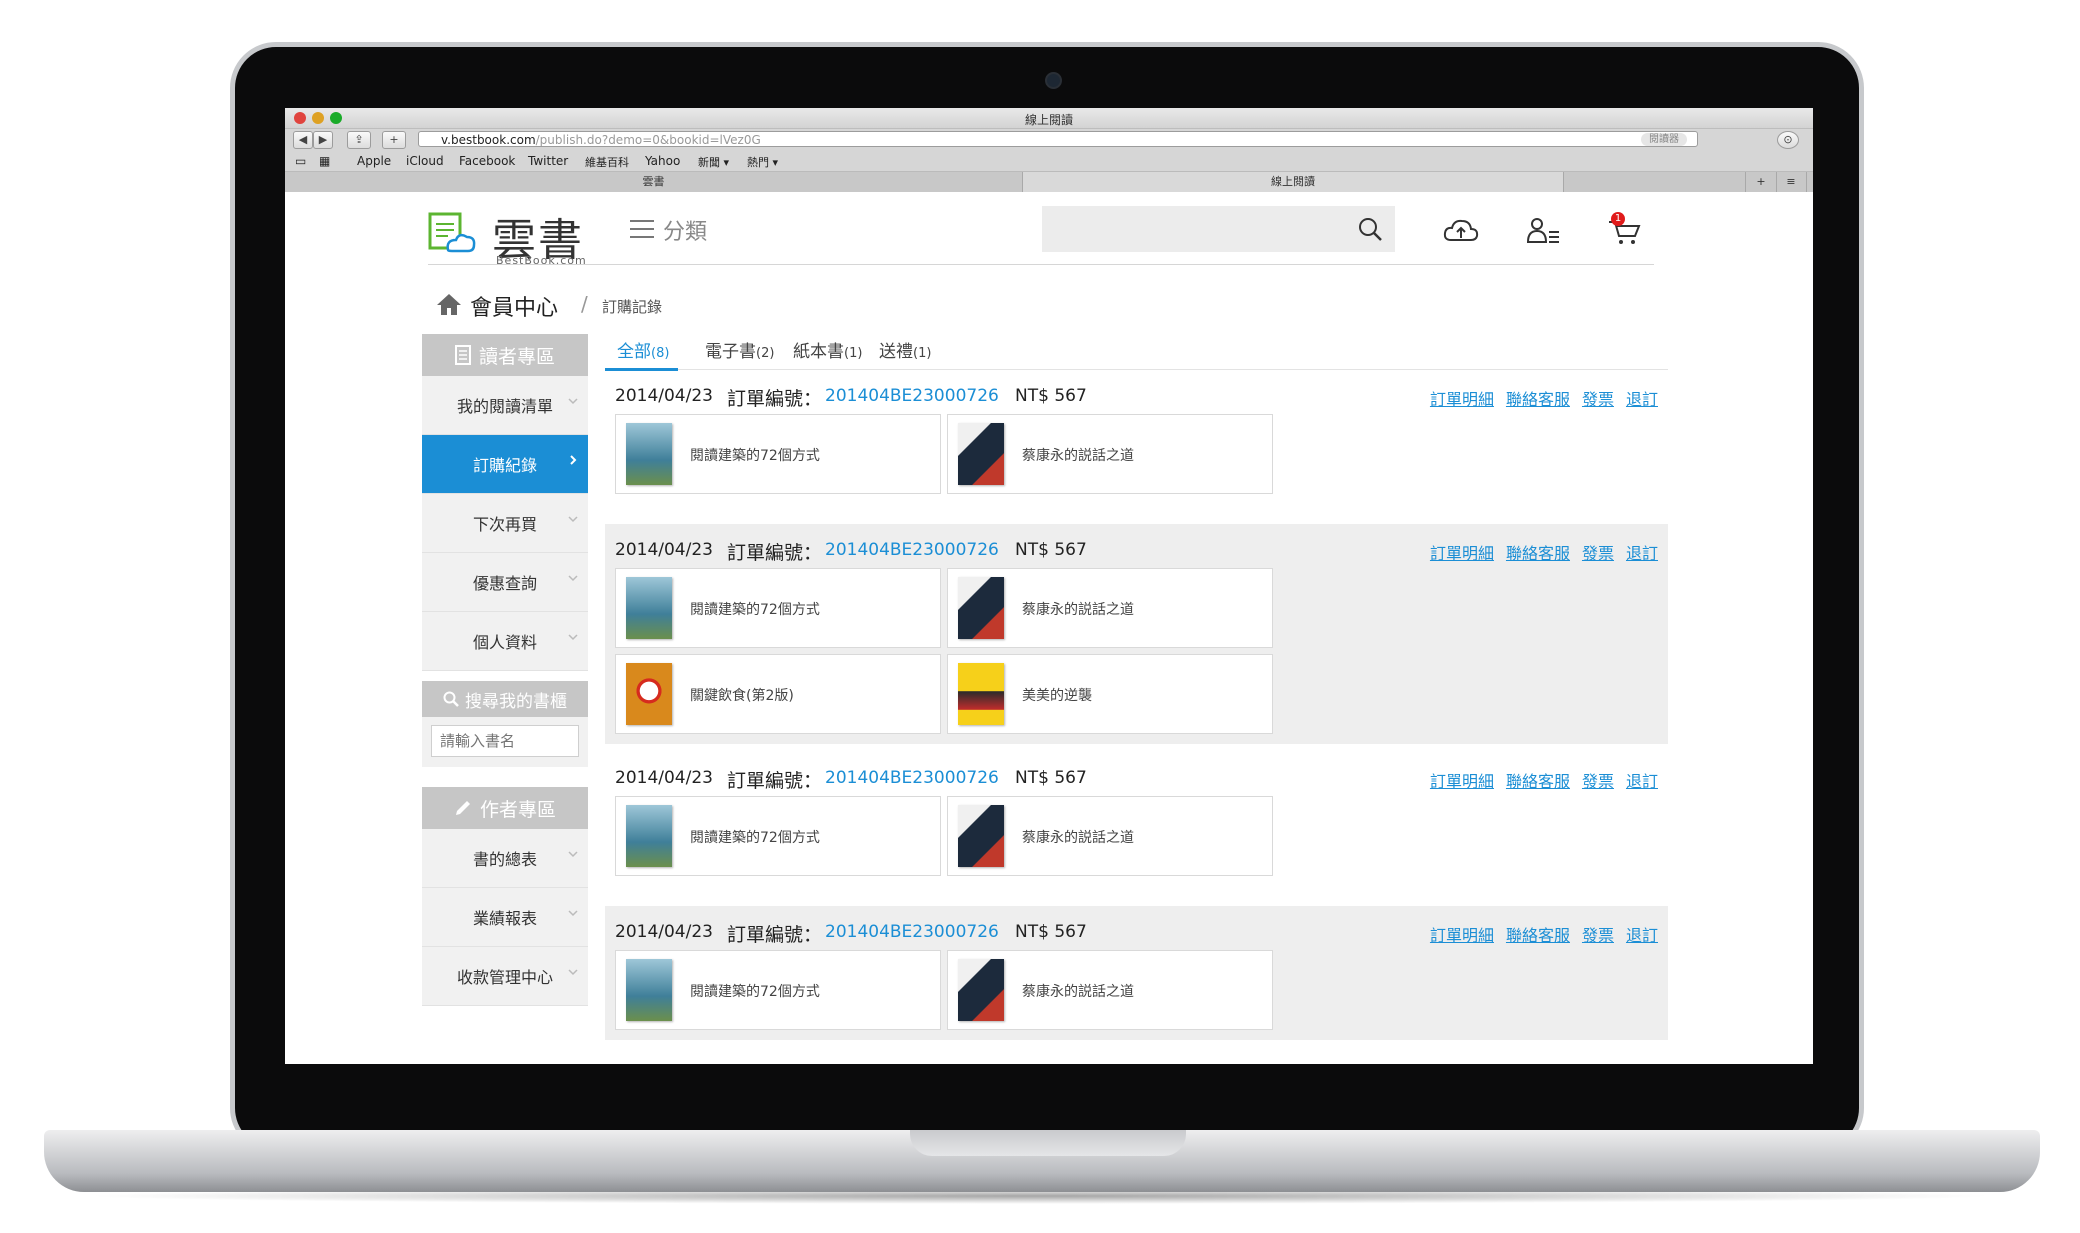 The width and height of the screenshot is (2080, 1233). What do you see at coordinates (452, 233) in the screenshot?
I see `logo-icon` at bounding box center [452, 233].